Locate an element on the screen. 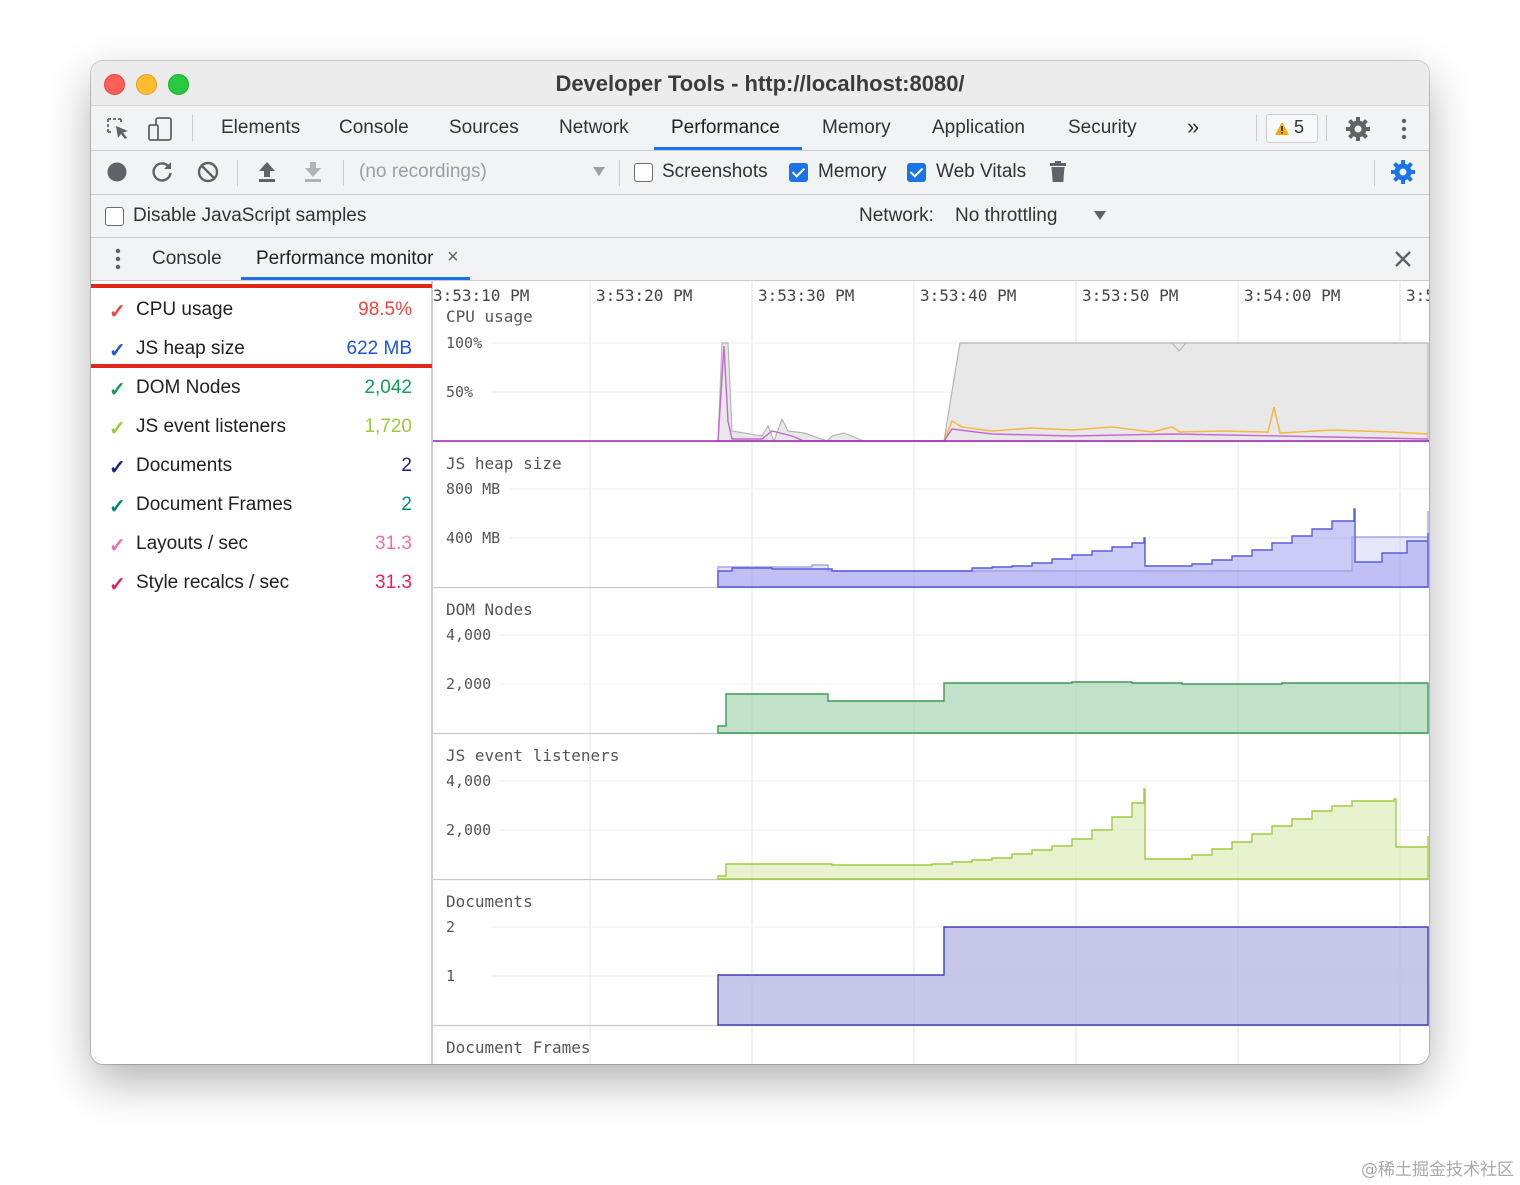 Image resolution: width=1520 pixels, height=1185 pixels. web-vitals-checkbox is located at coordinates (916, 172).